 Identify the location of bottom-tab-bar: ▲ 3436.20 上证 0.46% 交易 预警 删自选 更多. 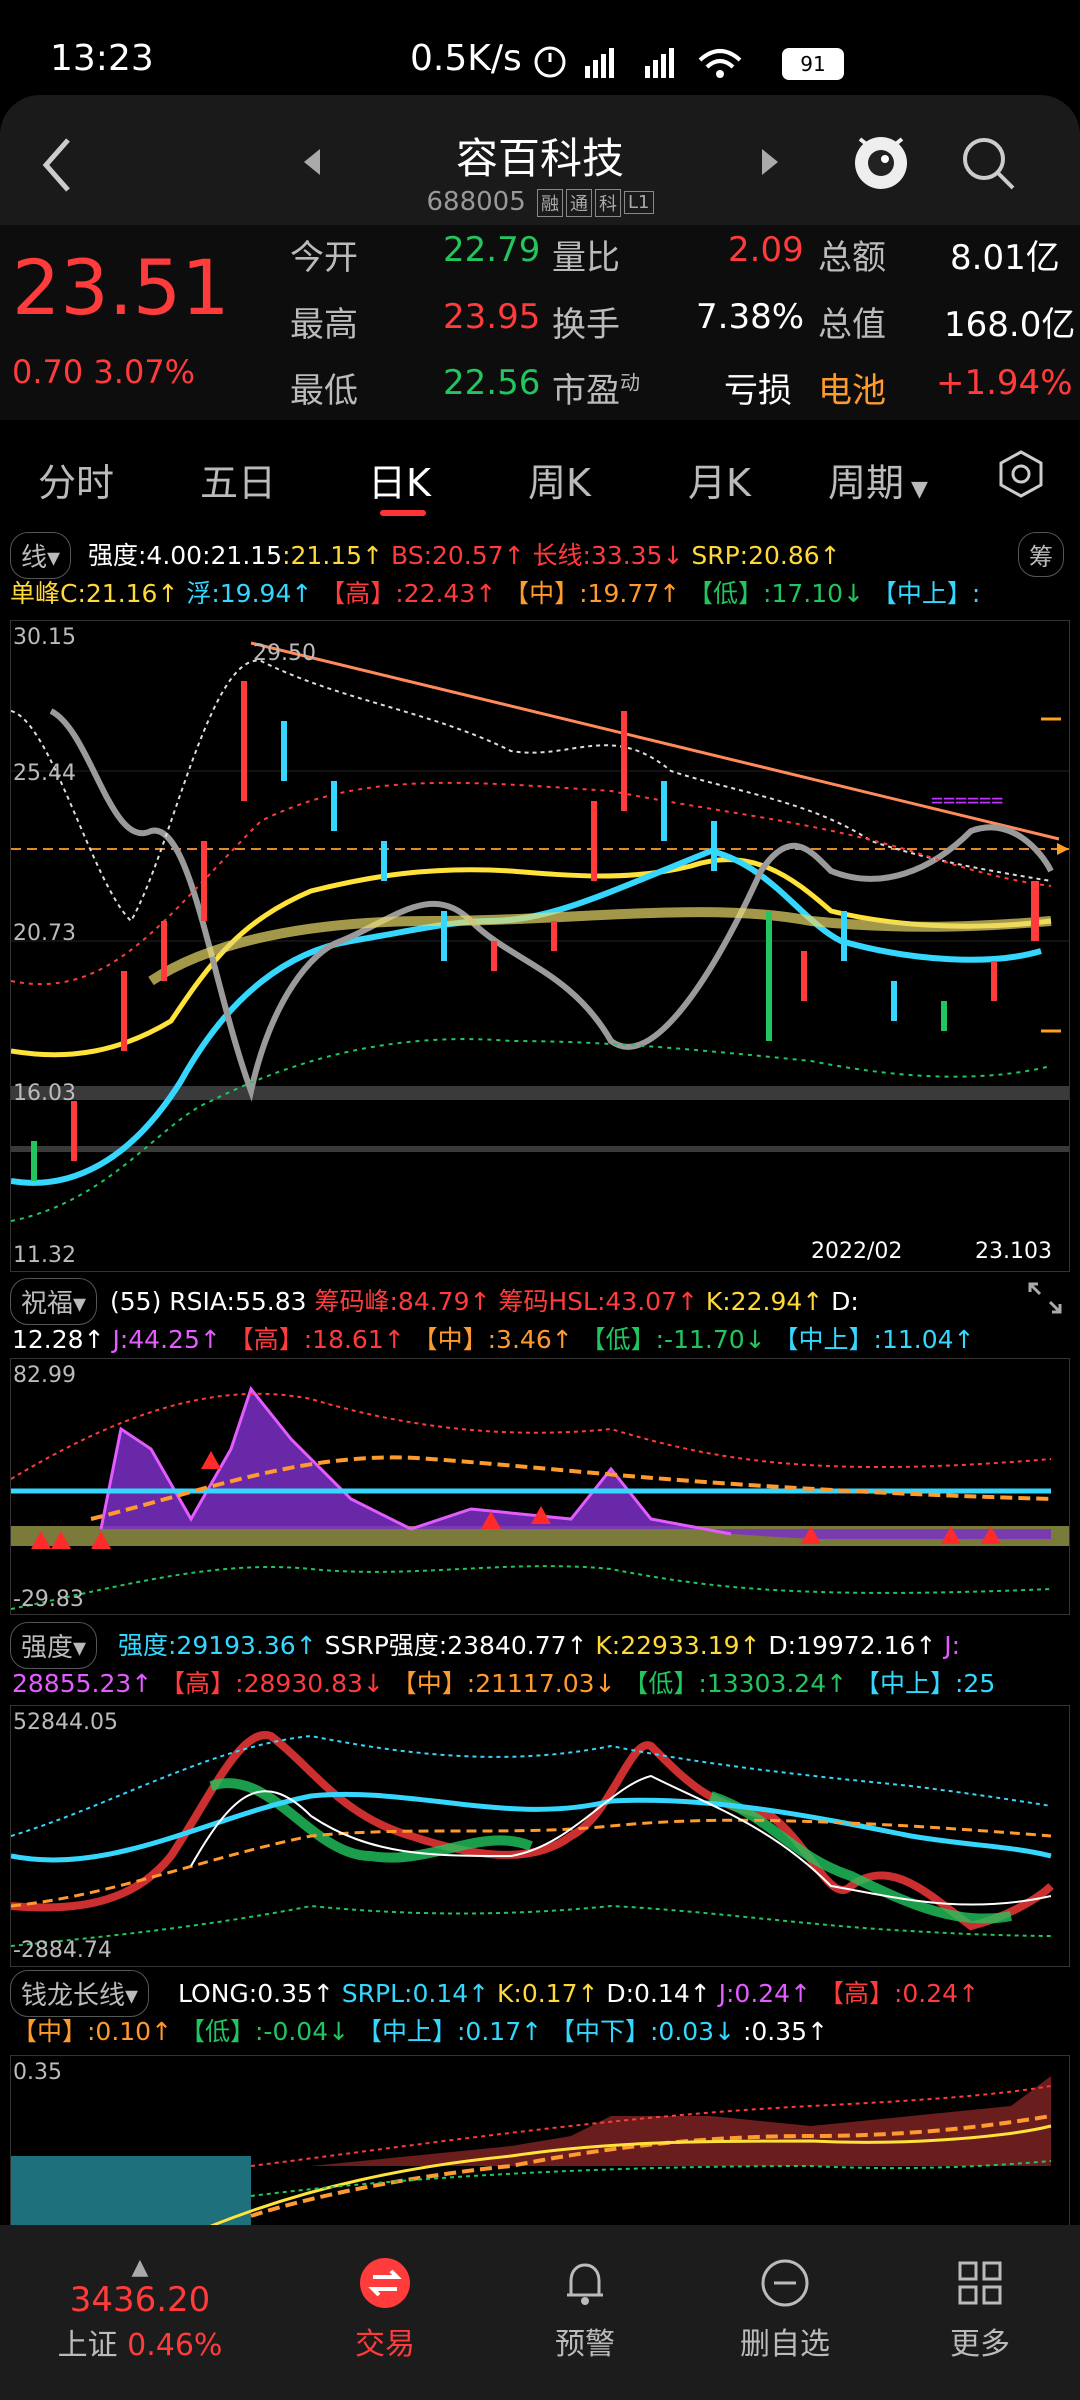
(540, 2312).